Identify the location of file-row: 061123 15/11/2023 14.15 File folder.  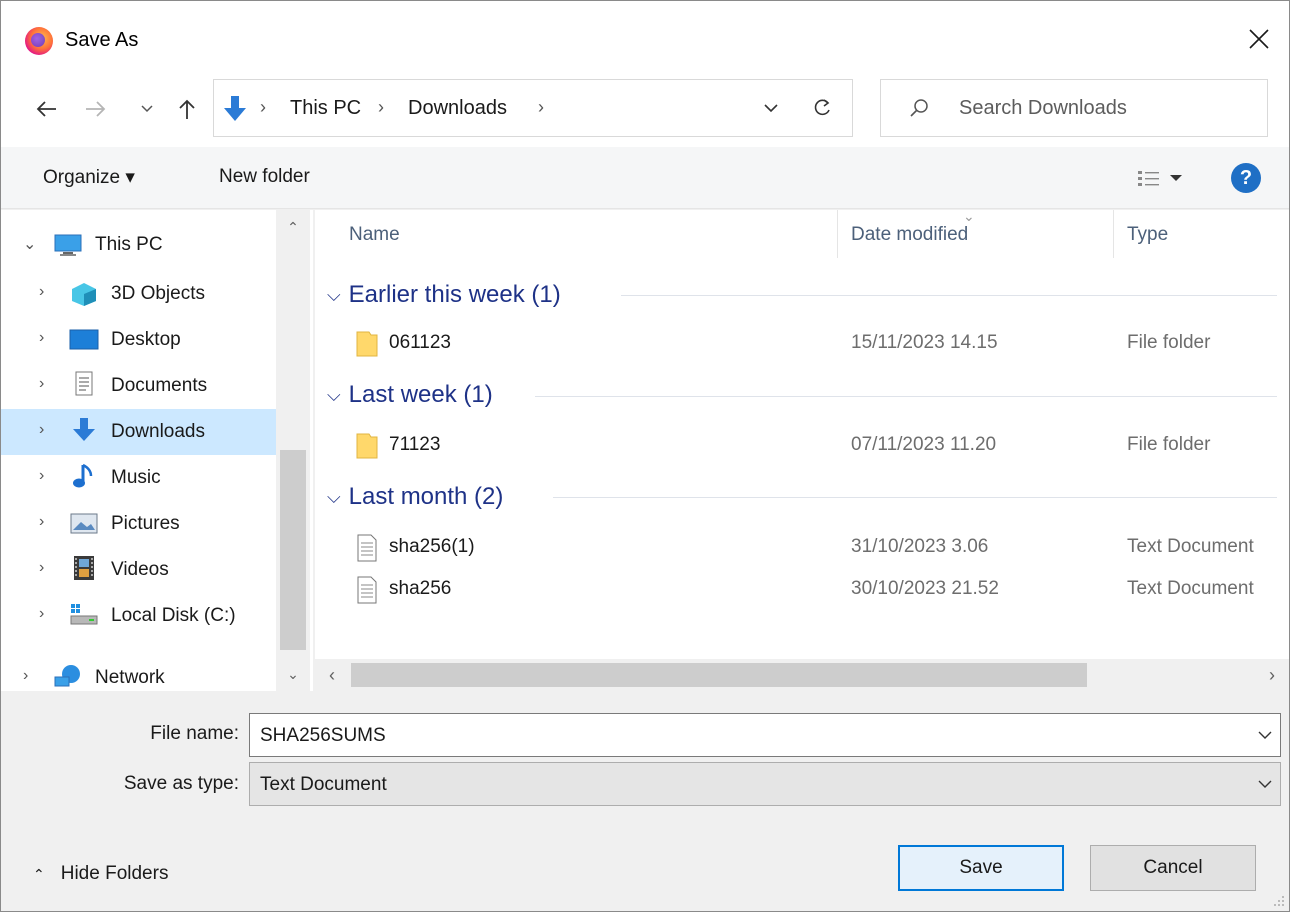
(802, 343).